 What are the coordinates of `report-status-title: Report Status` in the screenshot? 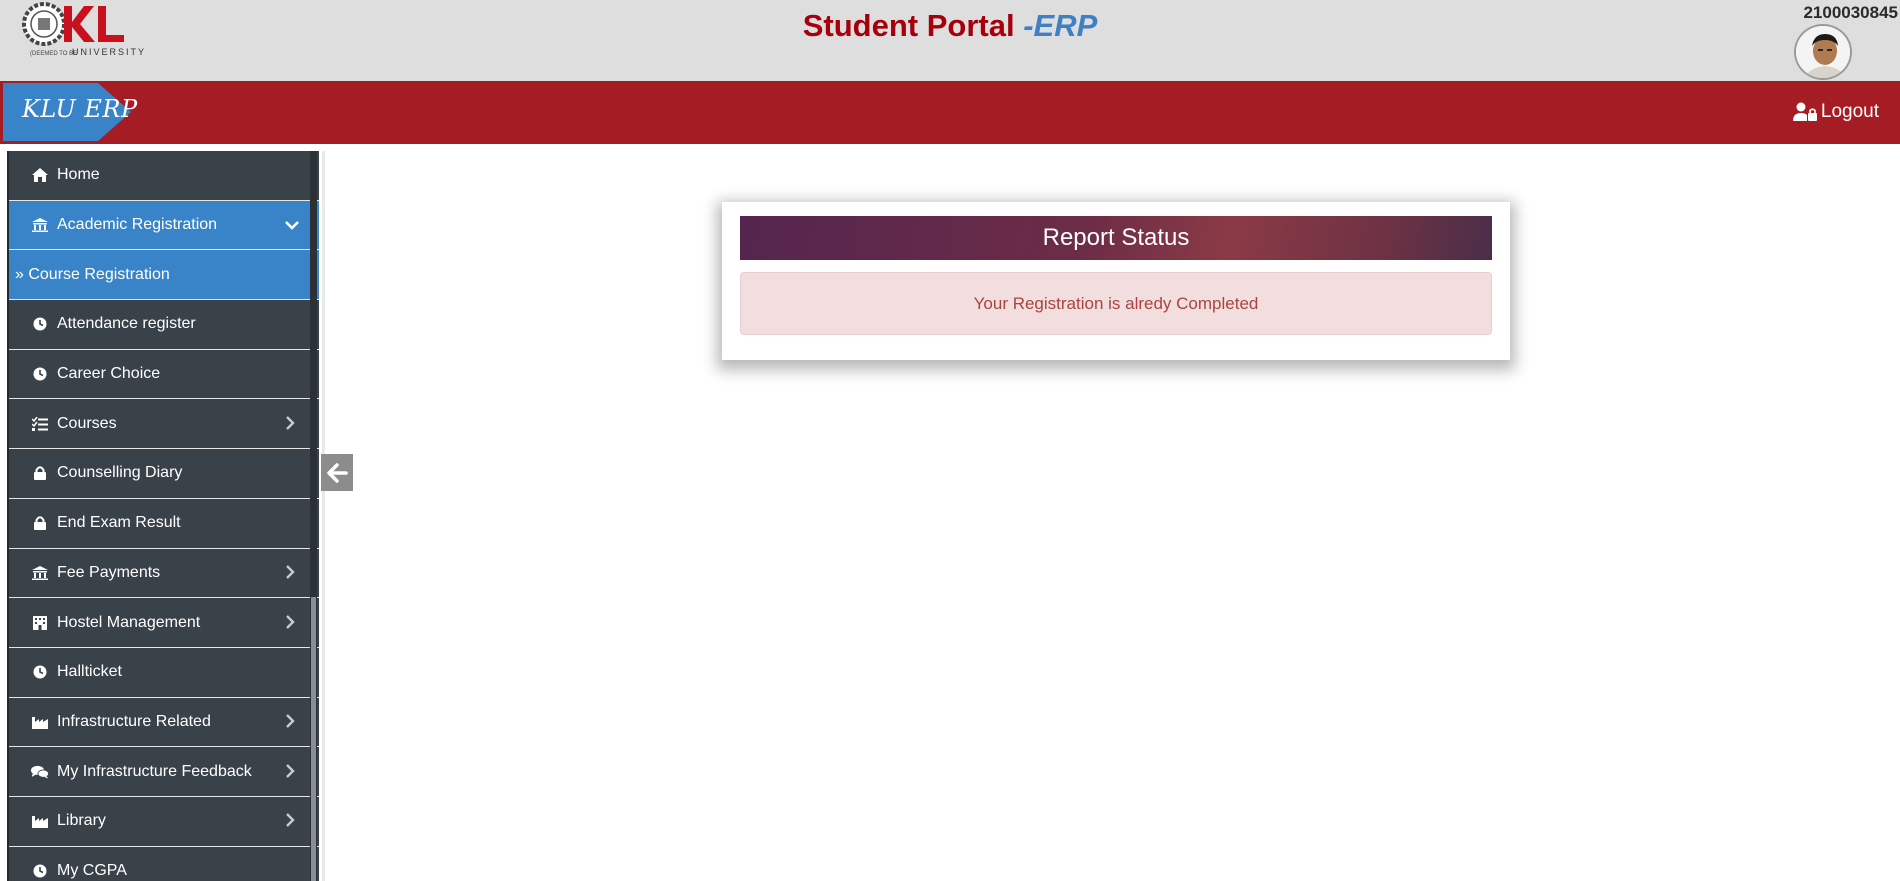 It's located at (1116, 238).